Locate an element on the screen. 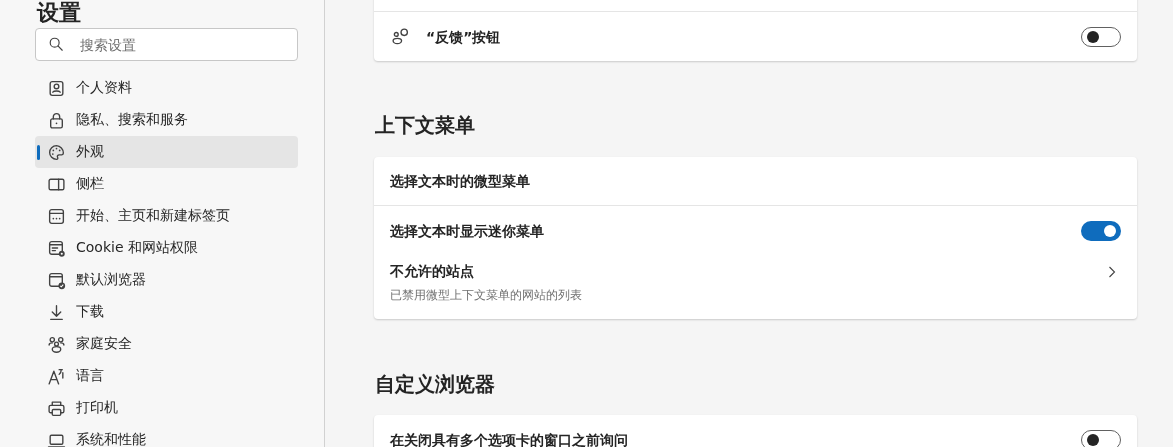  palette-icon is located at coordinates (56, 152).